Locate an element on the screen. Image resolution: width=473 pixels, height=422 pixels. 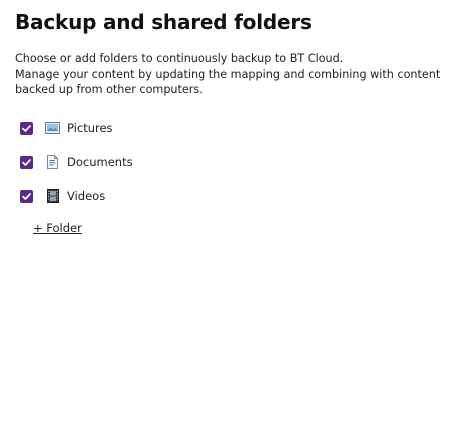
page-title: Backup and shared folders is located at coordinates (163, 22).